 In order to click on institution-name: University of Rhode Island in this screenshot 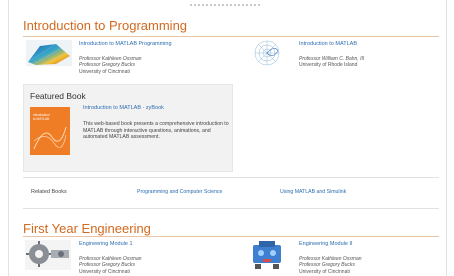, I will do `click(328, 65)`.